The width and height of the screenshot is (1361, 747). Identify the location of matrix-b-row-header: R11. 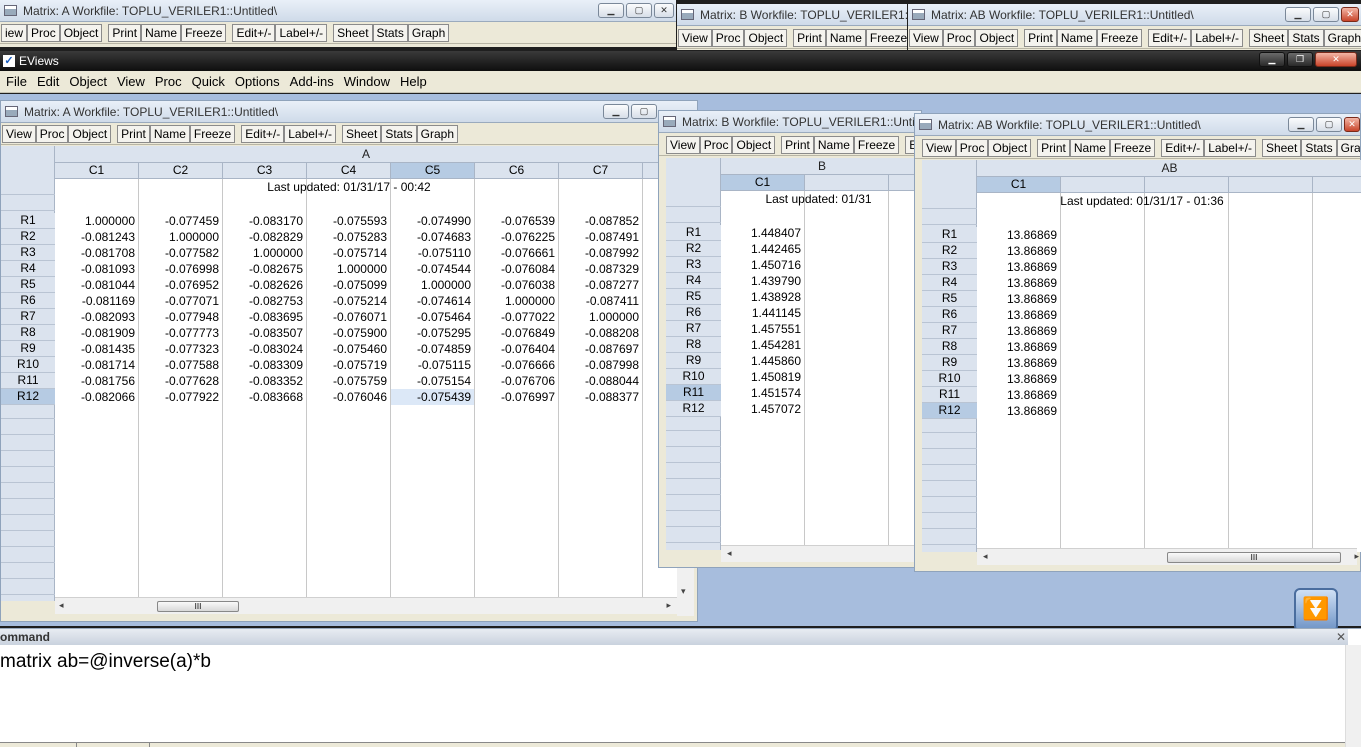
(693, 393).